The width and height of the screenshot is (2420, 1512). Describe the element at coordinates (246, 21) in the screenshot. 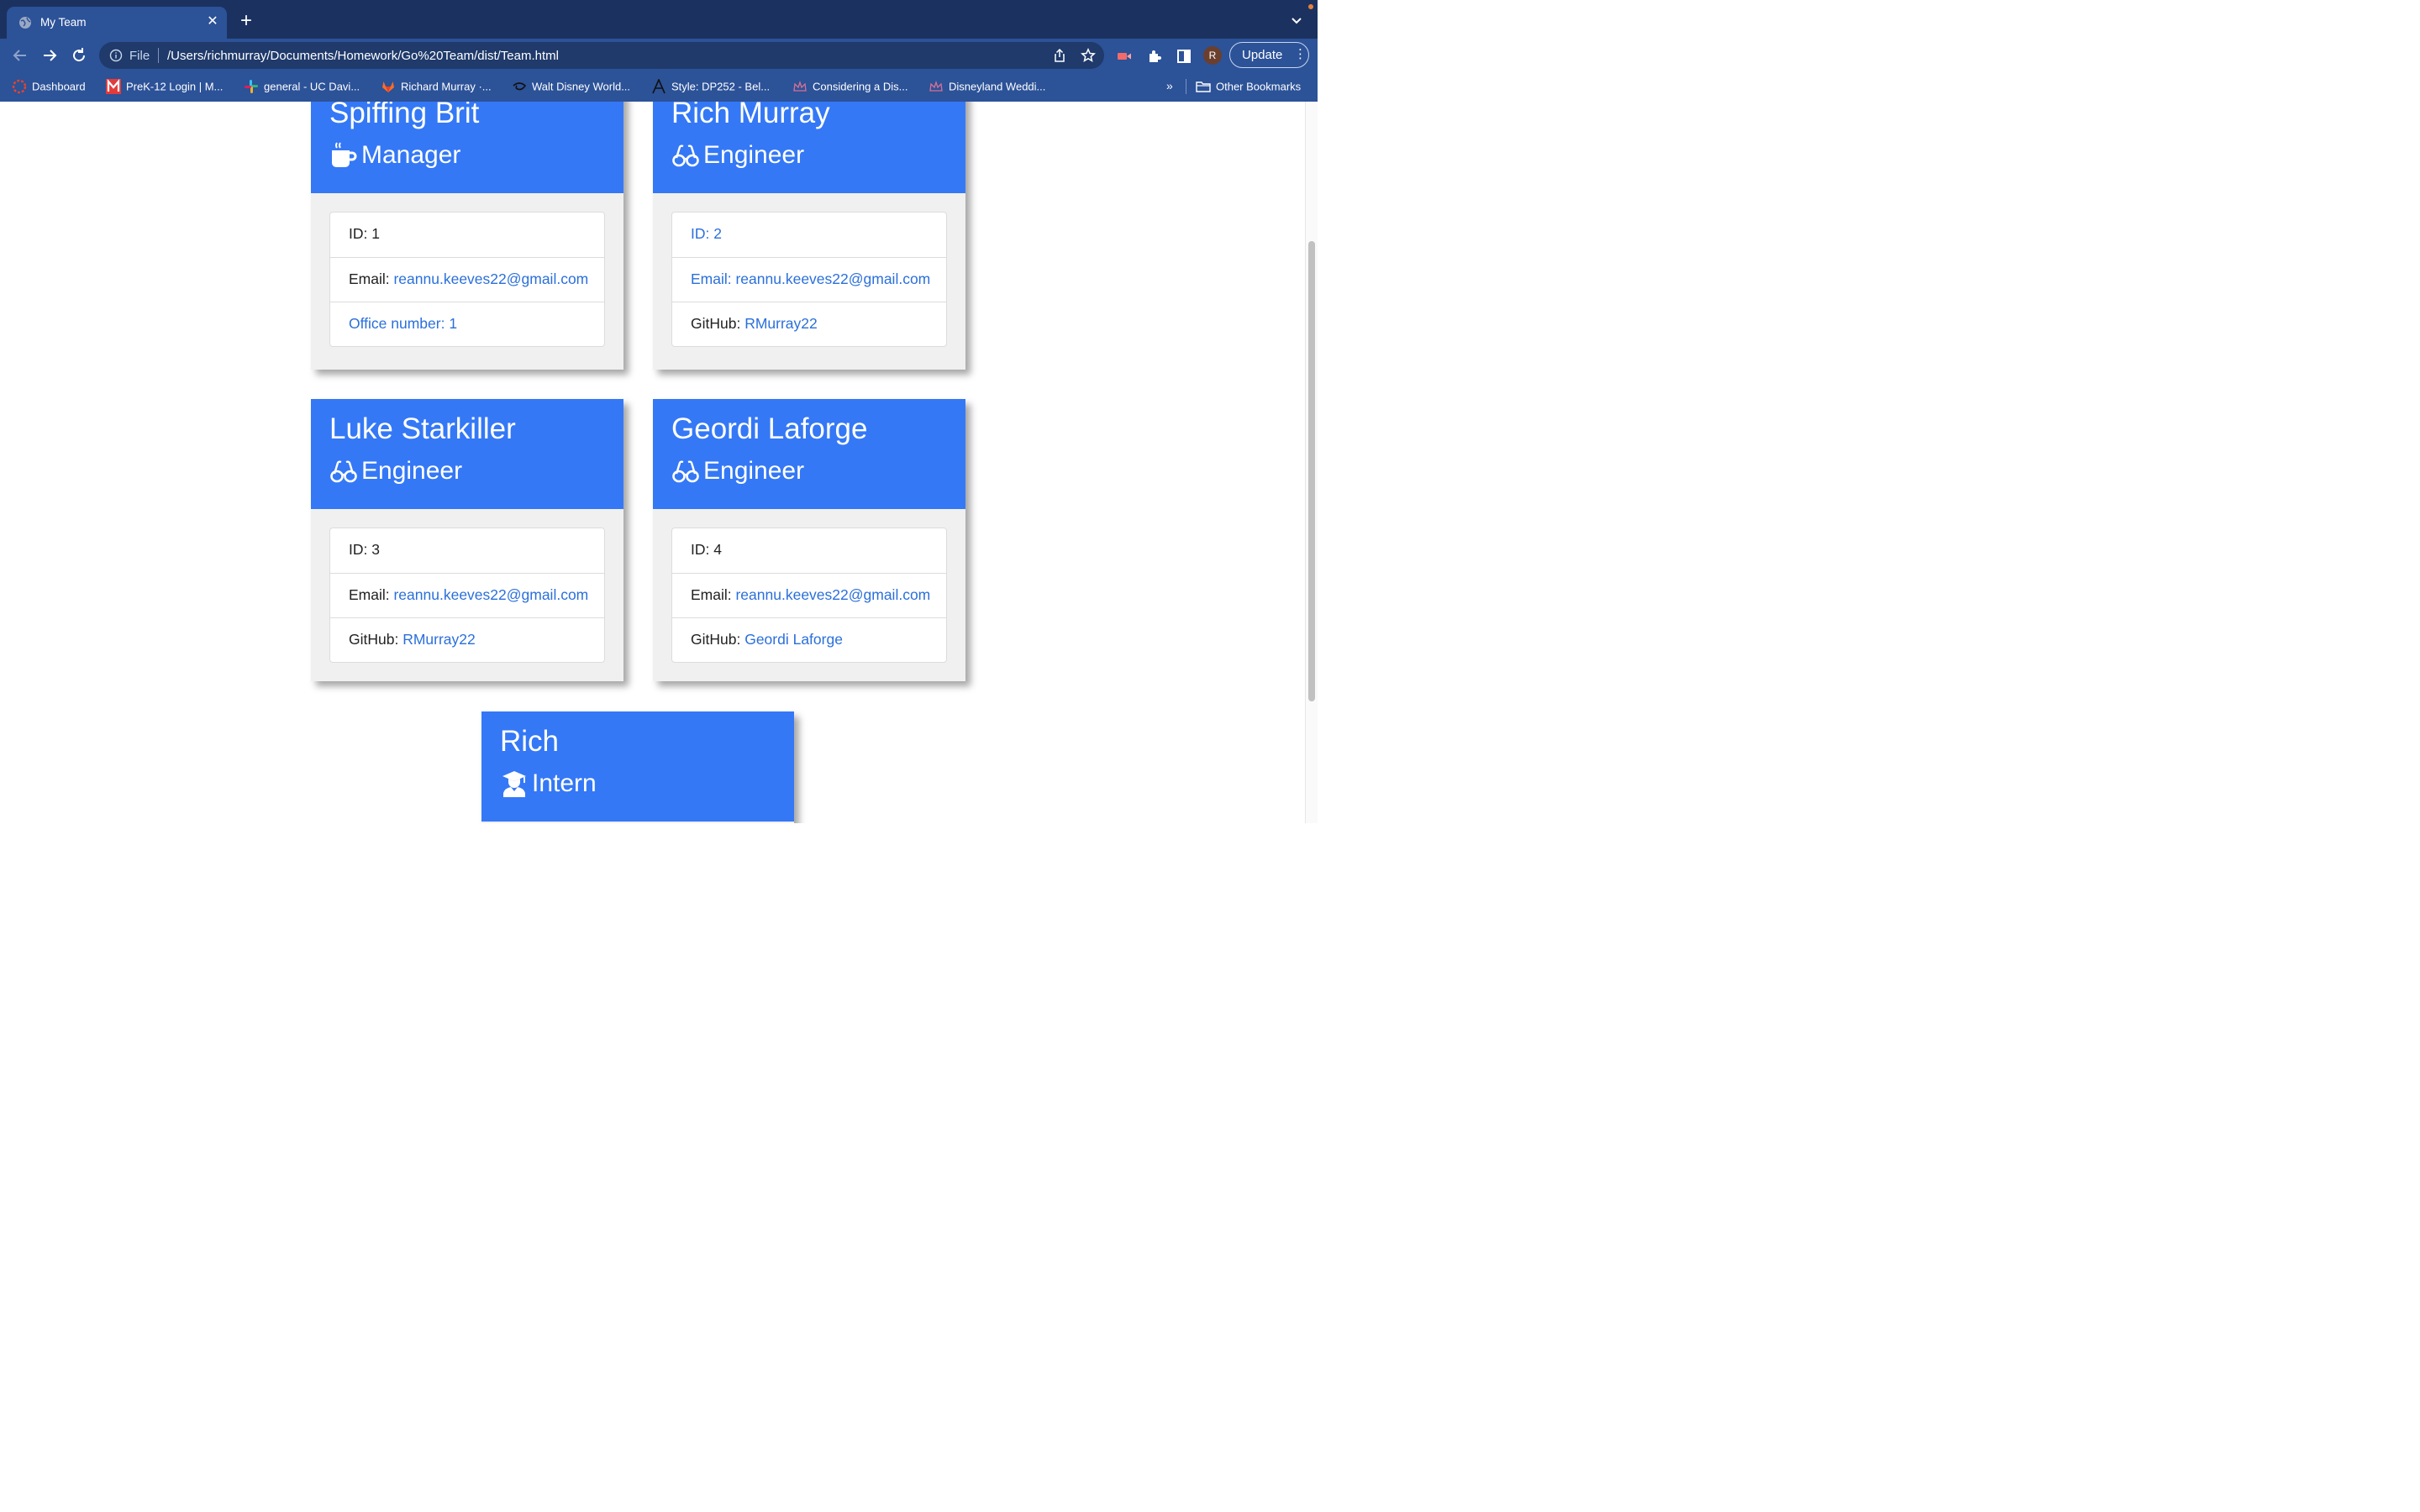

I see `new-tab-button: +` at that location.